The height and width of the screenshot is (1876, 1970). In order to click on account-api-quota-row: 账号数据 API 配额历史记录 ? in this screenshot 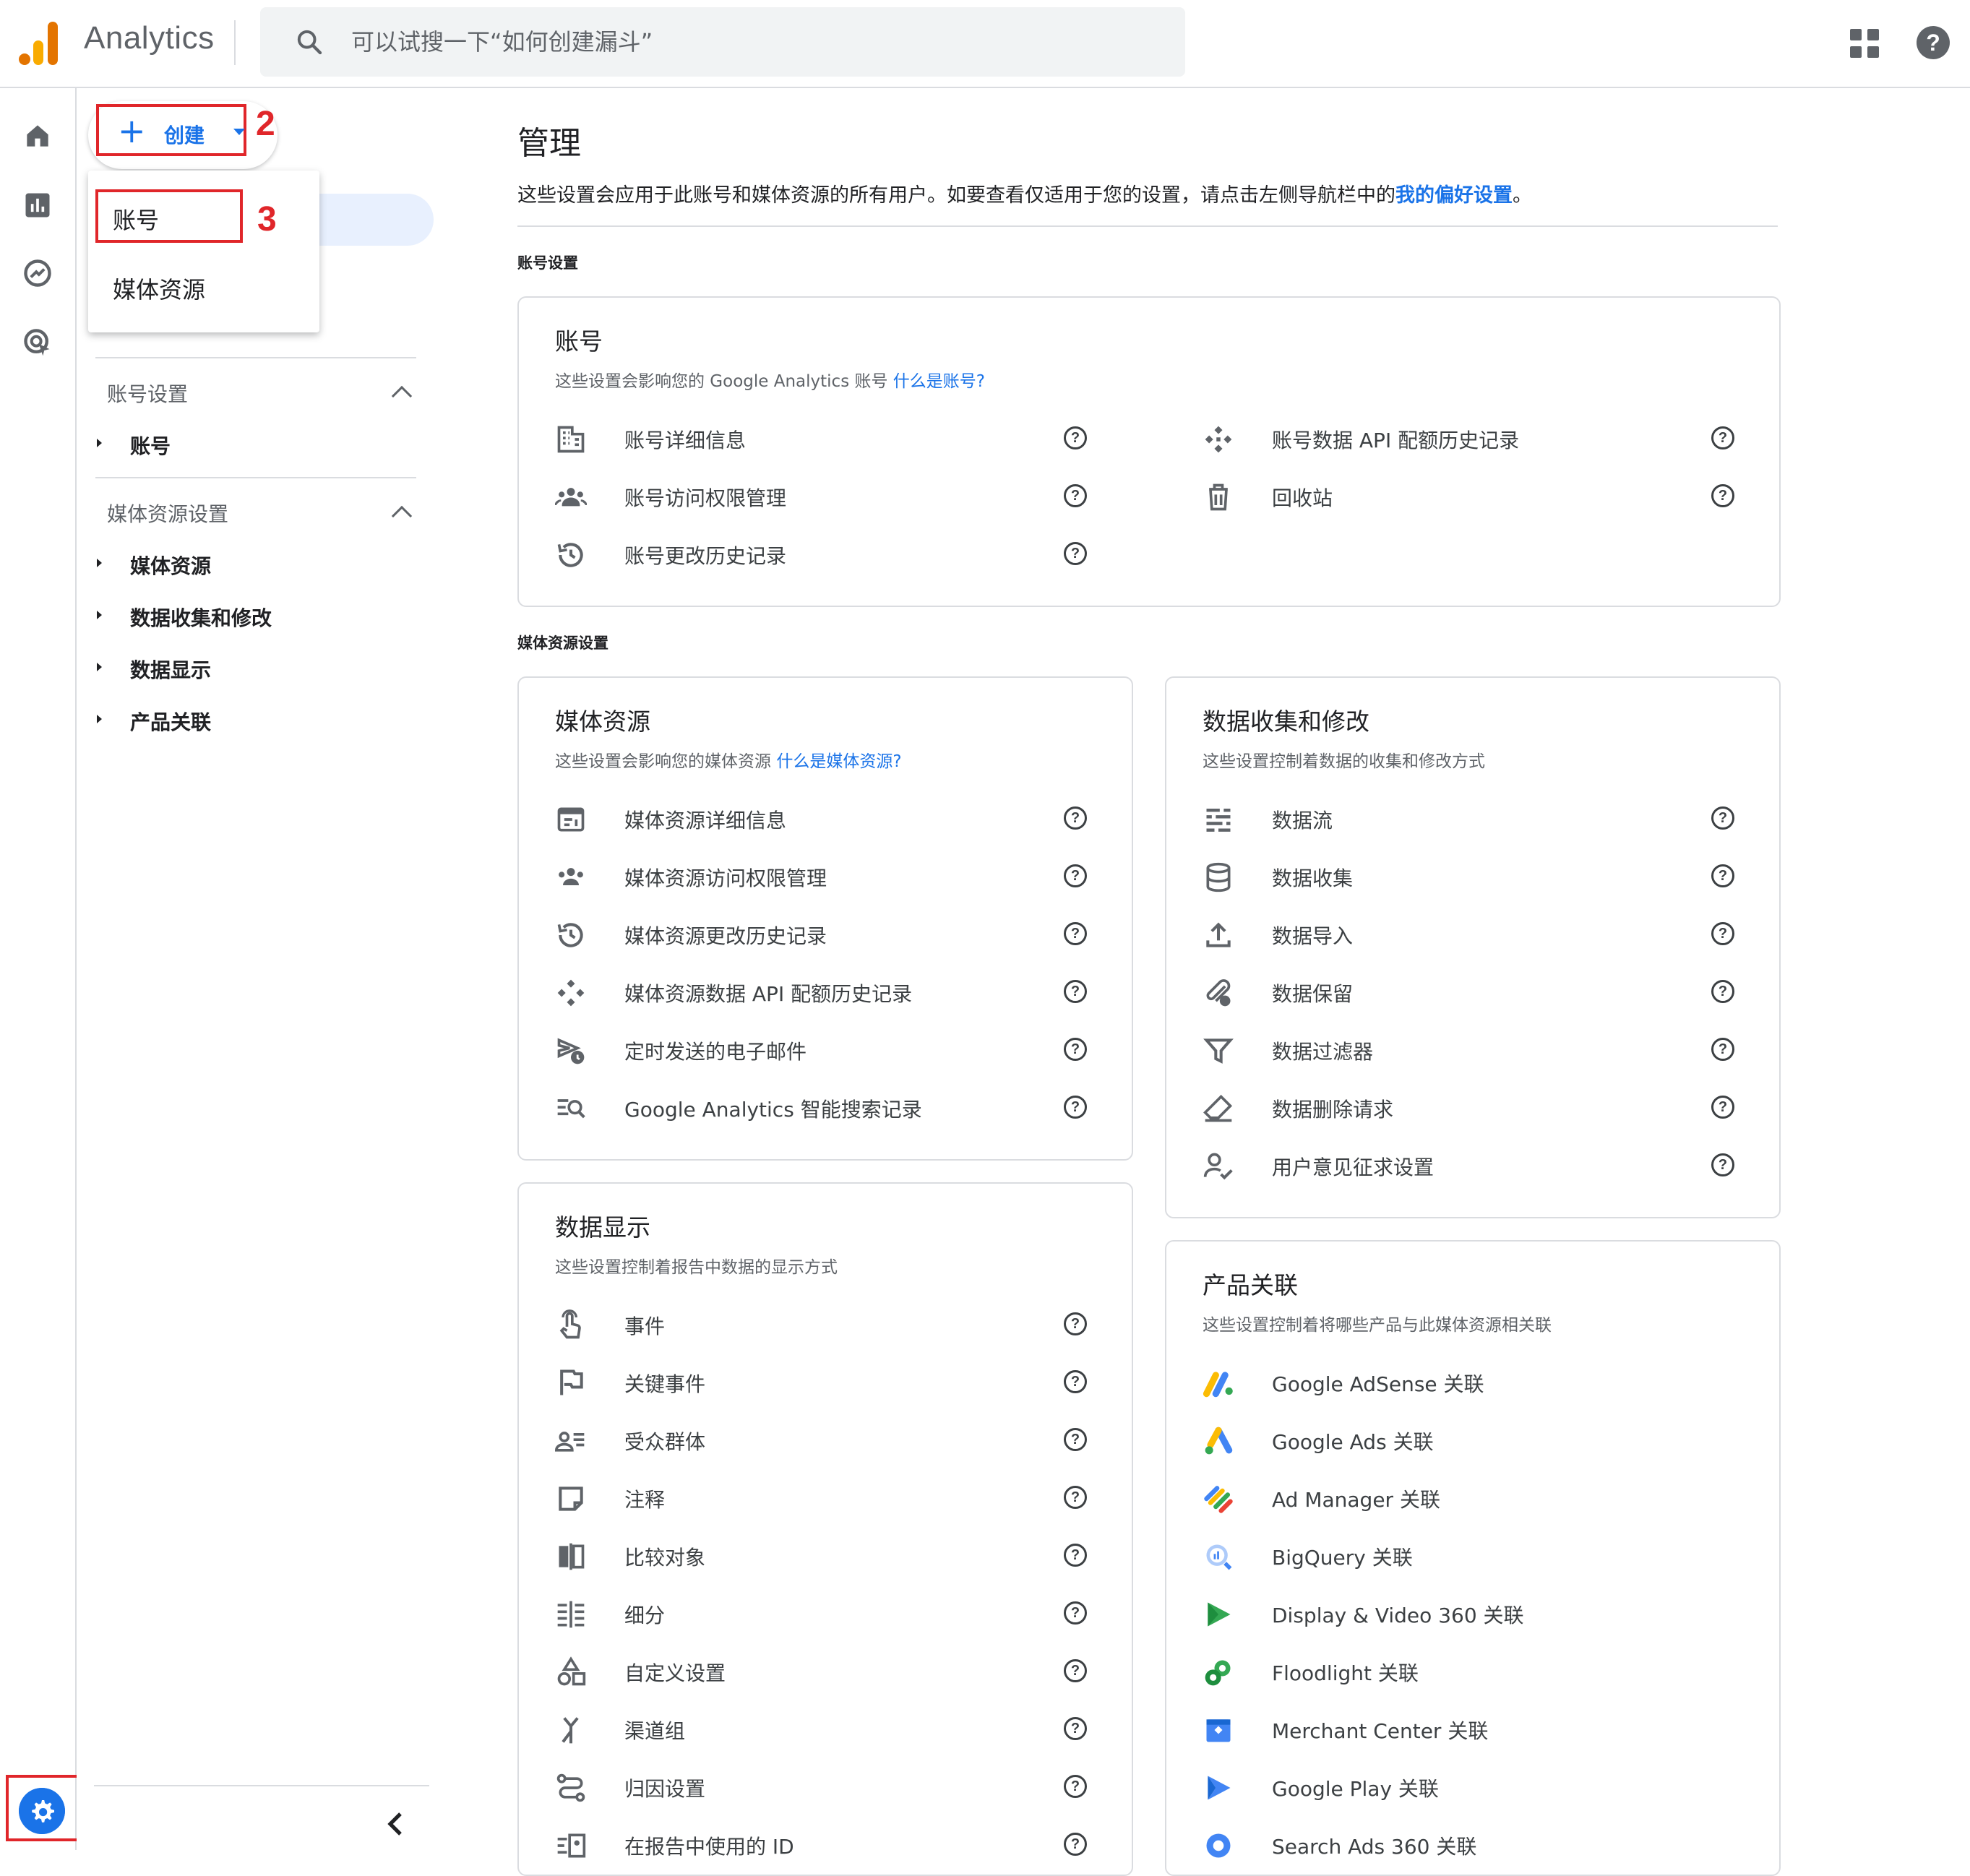, I will do `click(1484, 438)`.